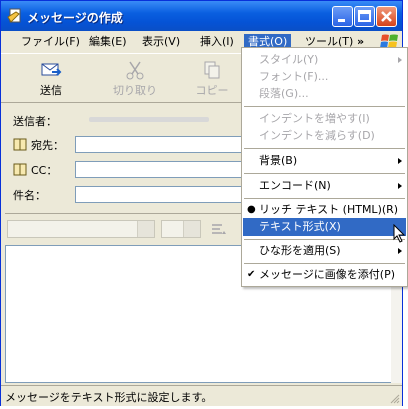 This screenshot has width=408, height=409. What do you see at coordinates (201, 16) in the screenshot?
I see `title-bar: メッセージの作成` at bounding box center [201, 16].